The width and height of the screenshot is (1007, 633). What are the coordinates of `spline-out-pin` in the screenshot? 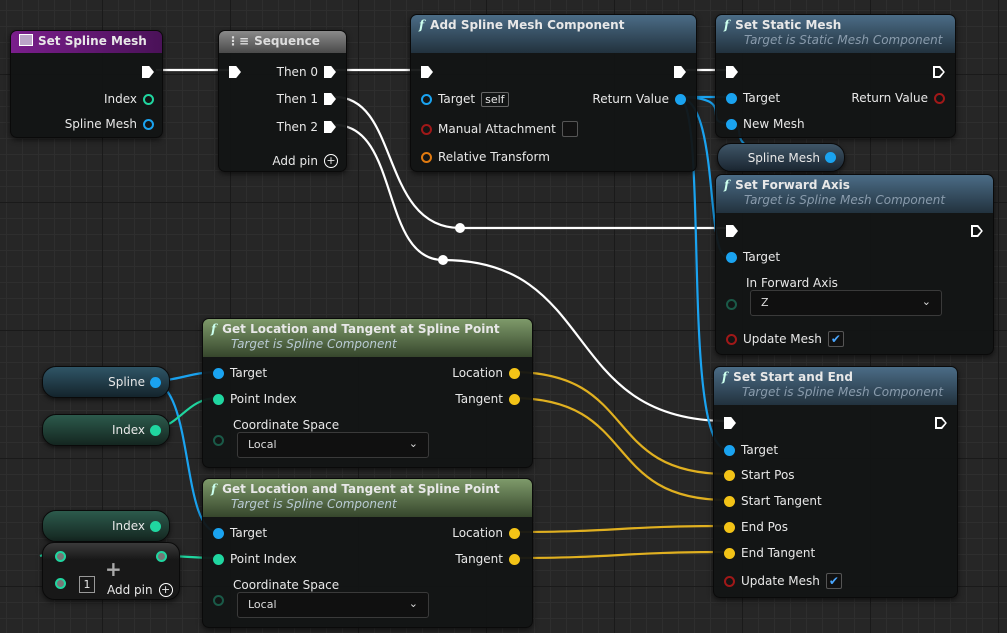 It's located at (155, 382).